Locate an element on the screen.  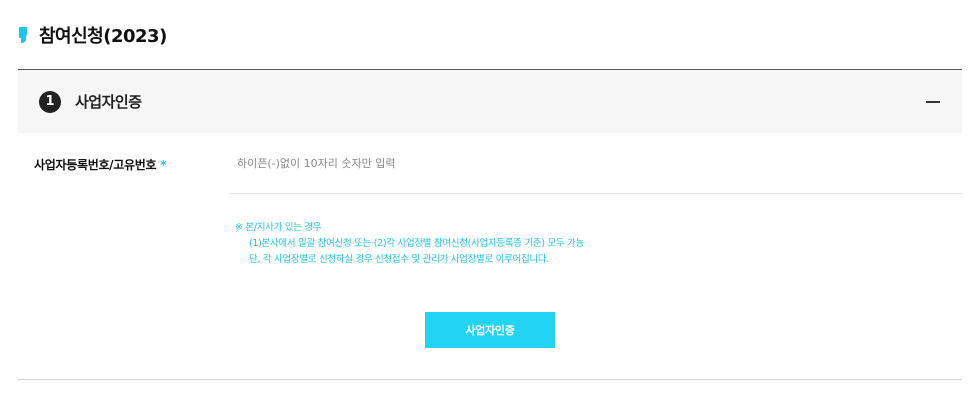
business-number-row: 사업자등록번호/고유번호 * is located at coordinates (490, 164).